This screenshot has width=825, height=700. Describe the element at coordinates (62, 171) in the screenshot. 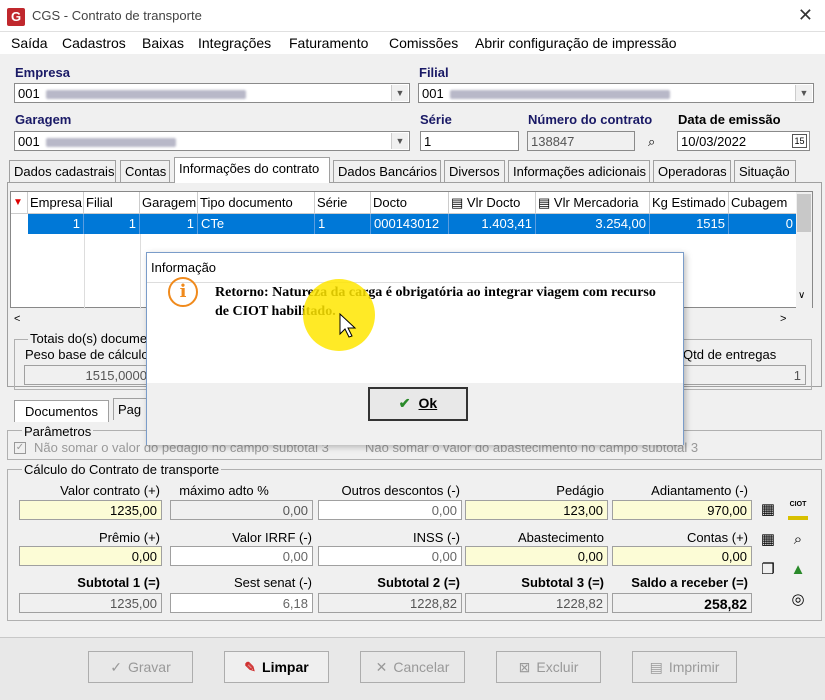

I see `tab-dados-cadastrais: Dados cadastrais` at that location.